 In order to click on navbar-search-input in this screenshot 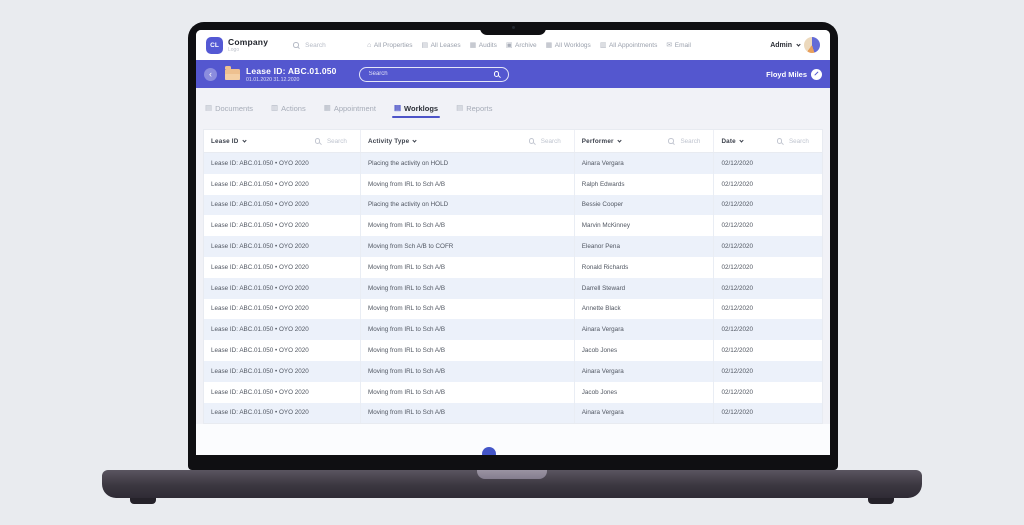, I will do `click(327, 45)`.